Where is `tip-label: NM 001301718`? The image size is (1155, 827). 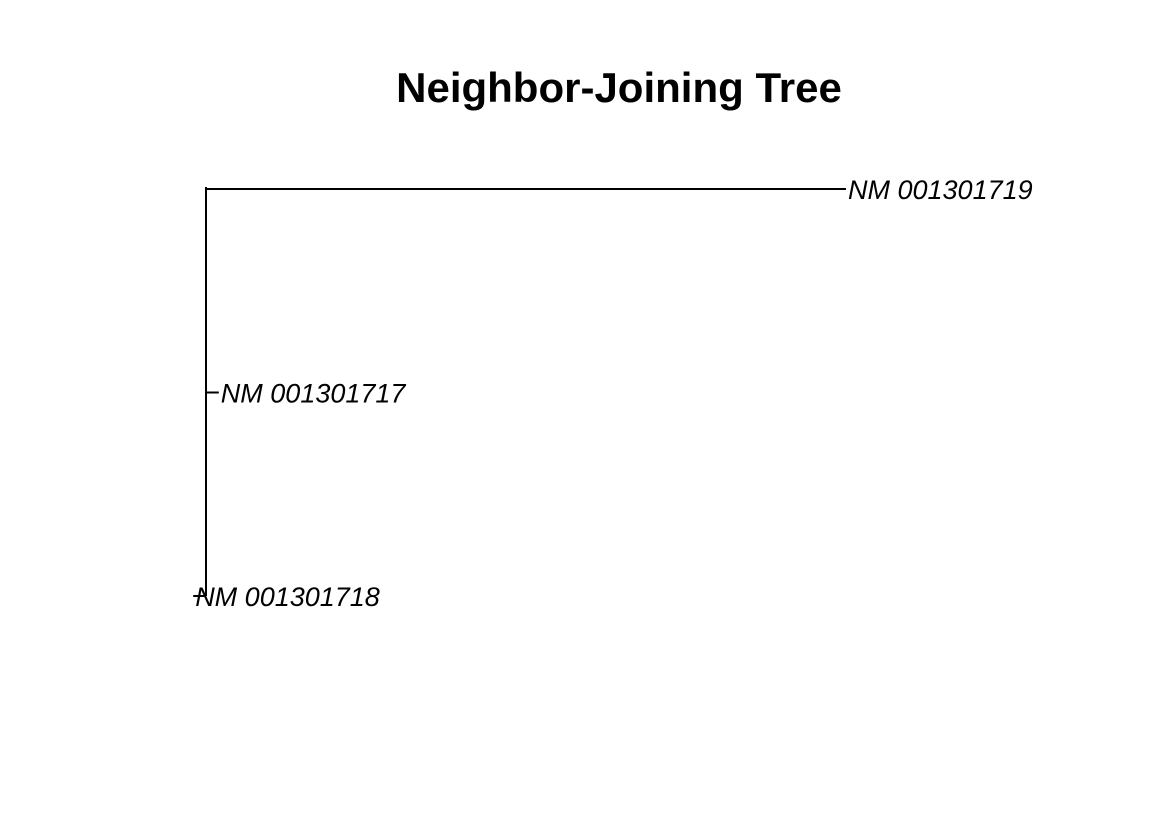 tip-label: NM 001301718 is located at coordinates (287, 597).